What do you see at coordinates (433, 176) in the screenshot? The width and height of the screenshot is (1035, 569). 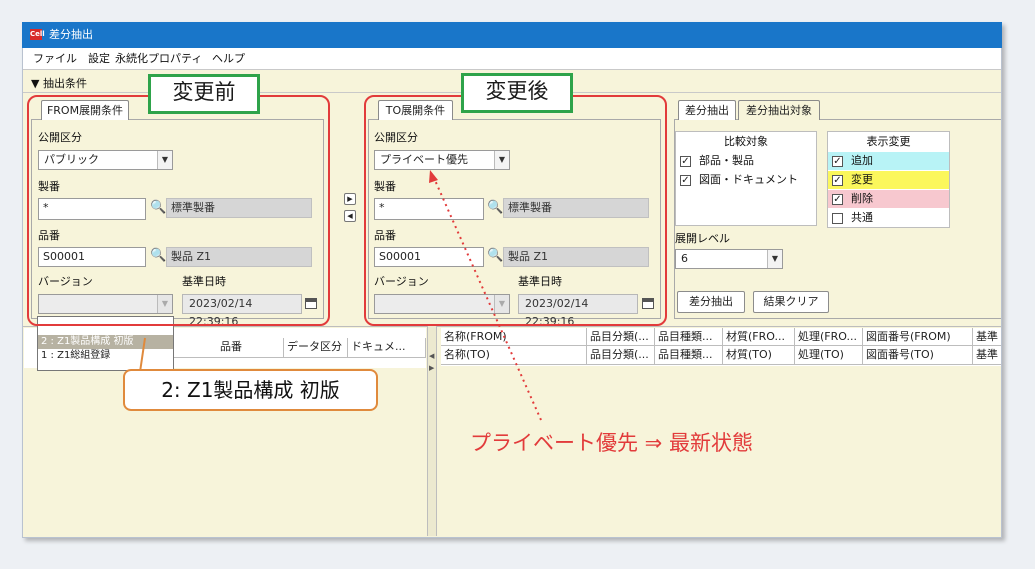 I see `note-arrow-head` at bounding box center [433, 176].